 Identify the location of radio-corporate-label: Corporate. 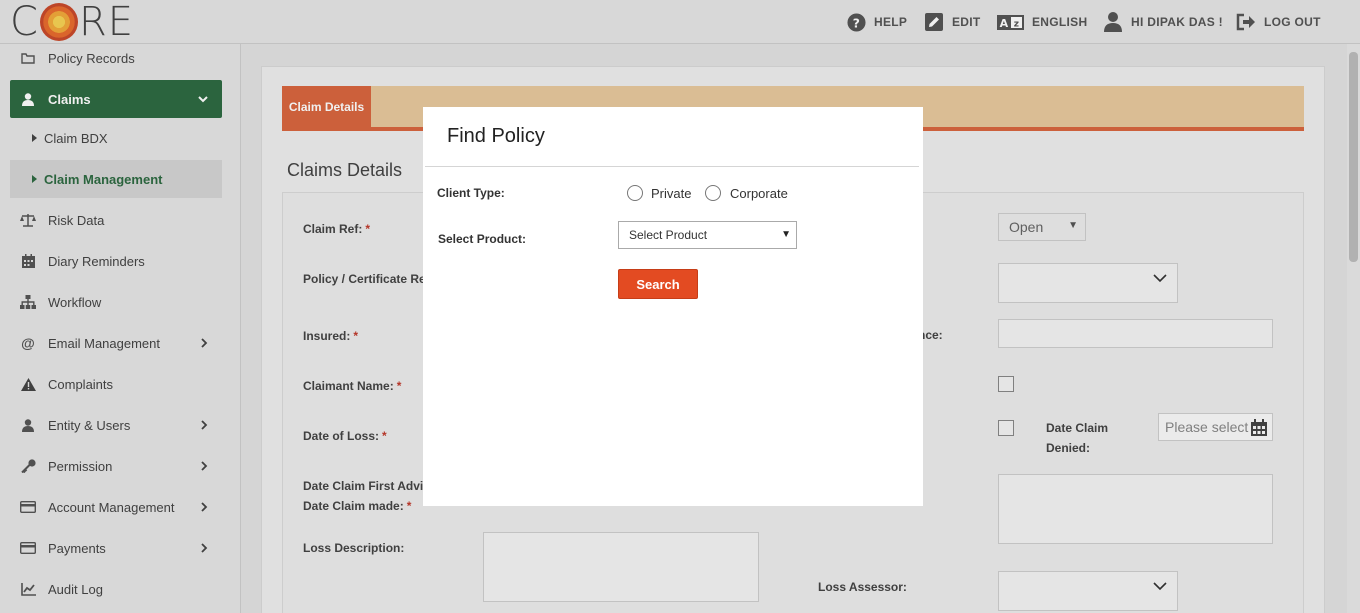
(759, 193).